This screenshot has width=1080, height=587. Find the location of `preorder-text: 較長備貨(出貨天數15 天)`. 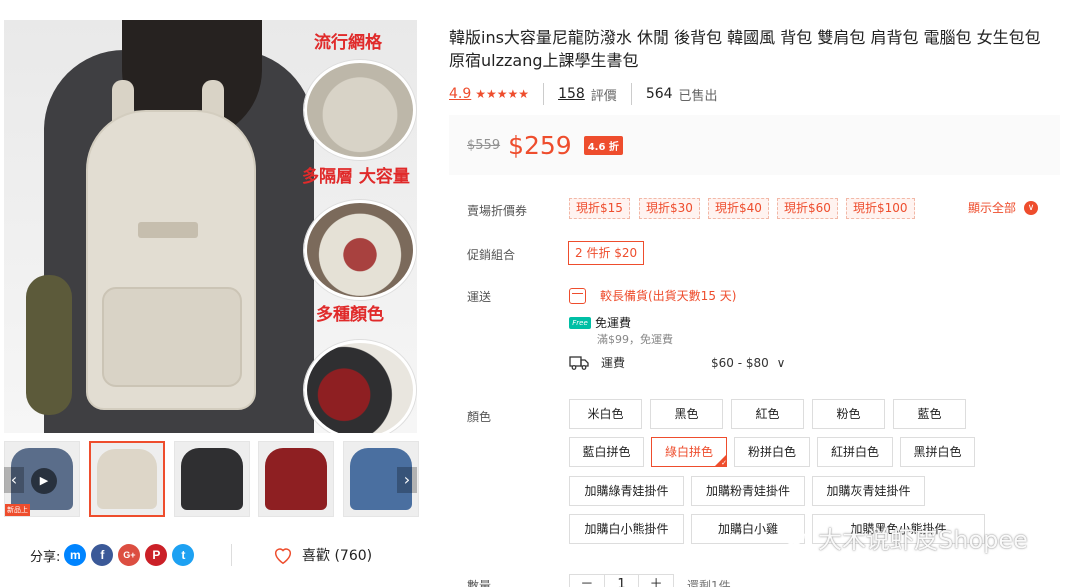

preorder-text: 較長備貨(出貨天數15 天) is located at coordinates (668, 296).